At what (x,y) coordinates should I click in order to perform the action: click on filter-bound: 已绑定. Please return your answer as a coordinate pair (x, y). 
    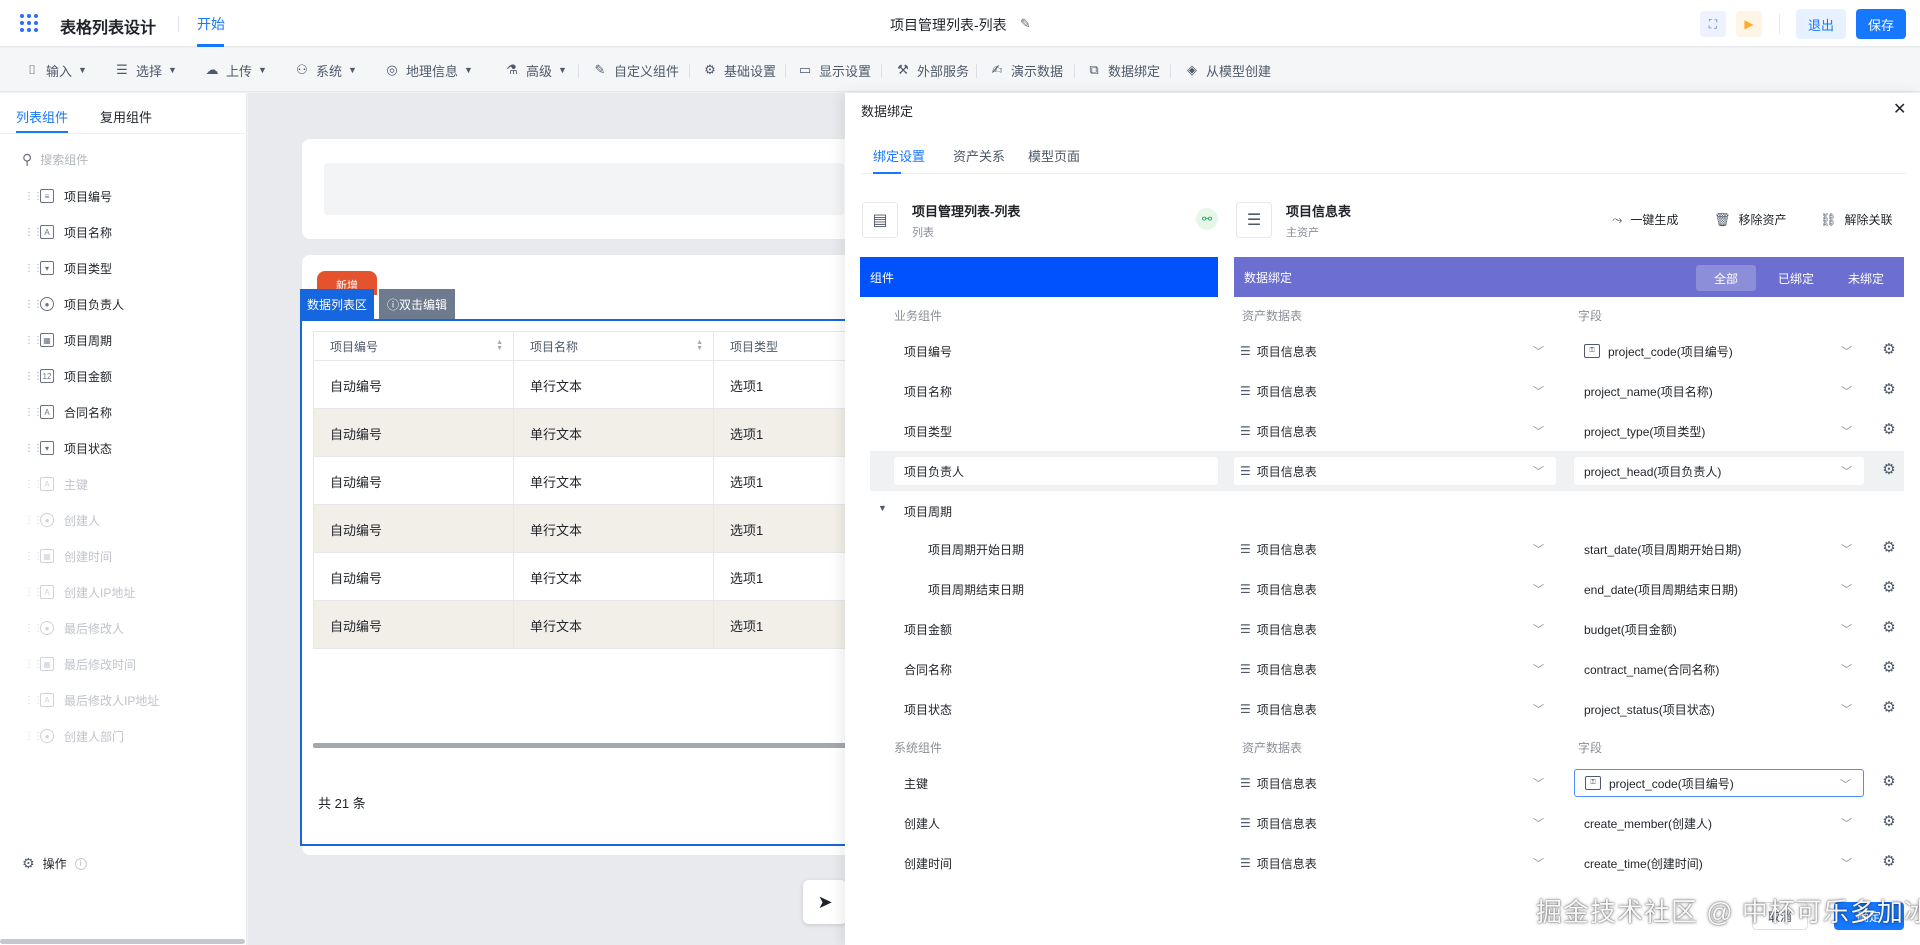
    Looking at the image, I should click on (1796, 278).